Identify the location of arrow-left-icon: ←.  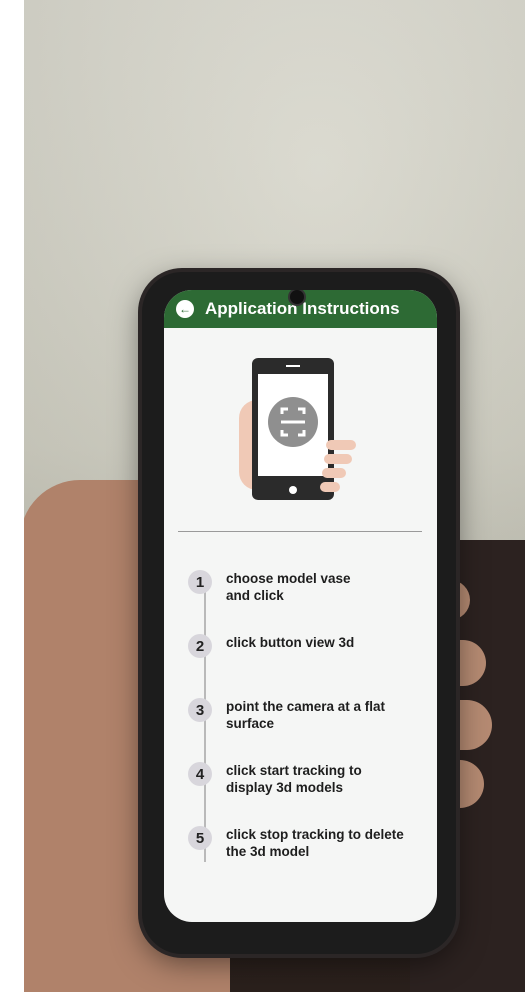
(185, 309).